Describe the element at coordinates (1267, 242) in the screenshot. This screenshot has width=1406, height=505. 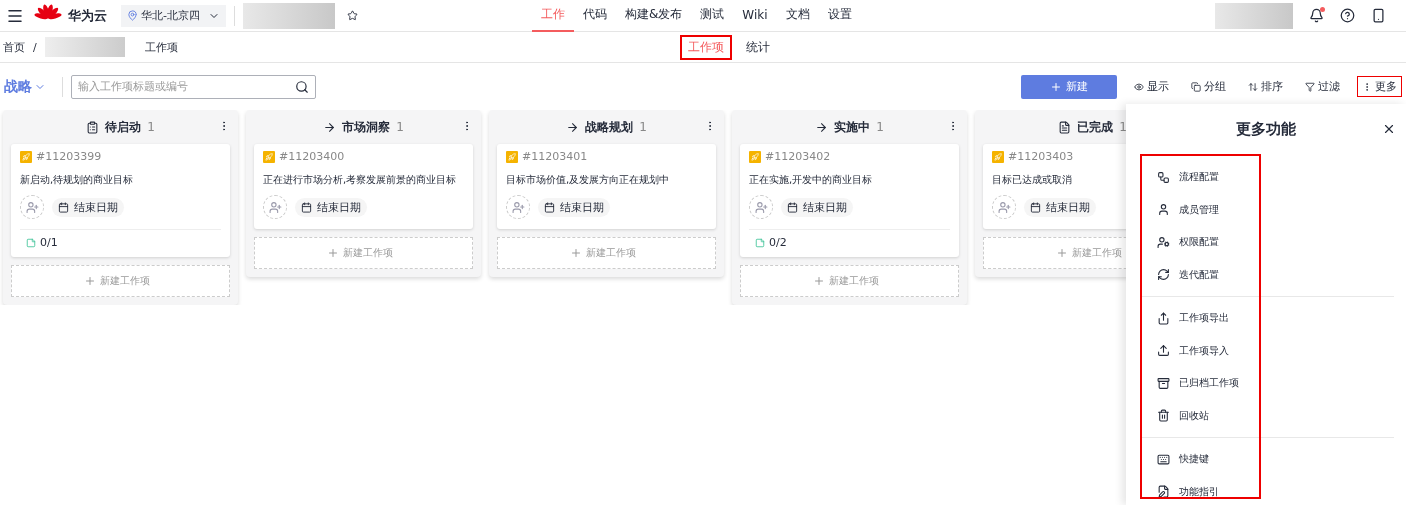
I see `menu-item: 权限配置` at that location.